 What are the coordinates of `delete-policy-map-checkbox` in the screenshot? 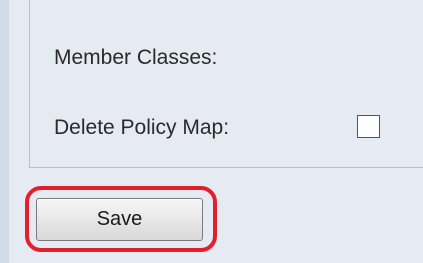 It's located at (368, 126).